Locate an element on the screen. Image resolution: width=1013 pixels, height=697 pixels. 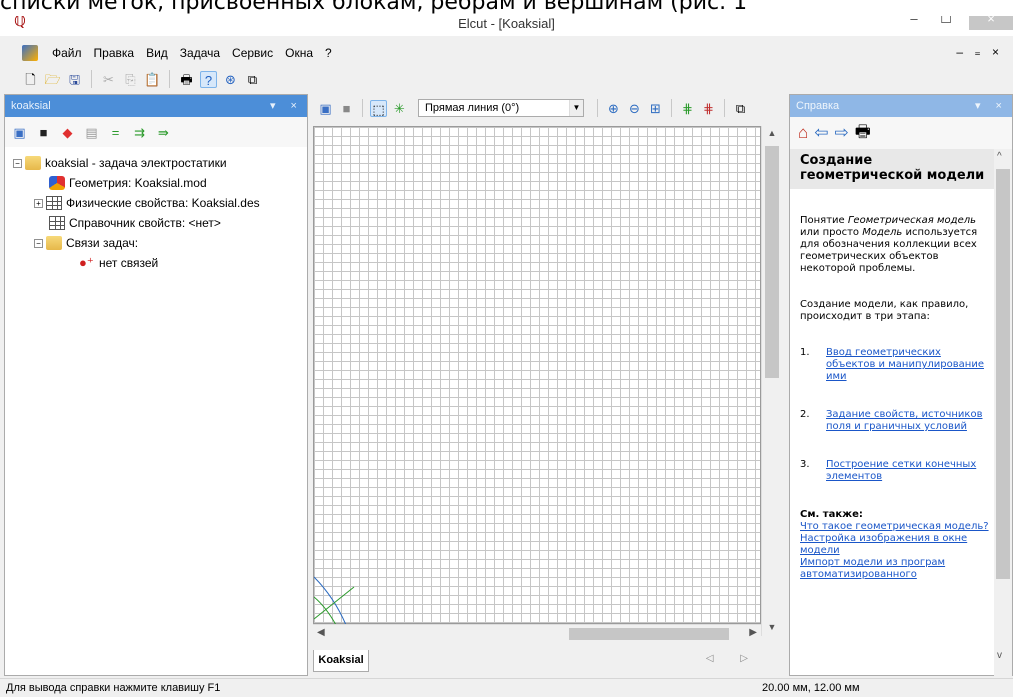
copy-picture-icon: ⧉ is located at coordinates (740, 108).